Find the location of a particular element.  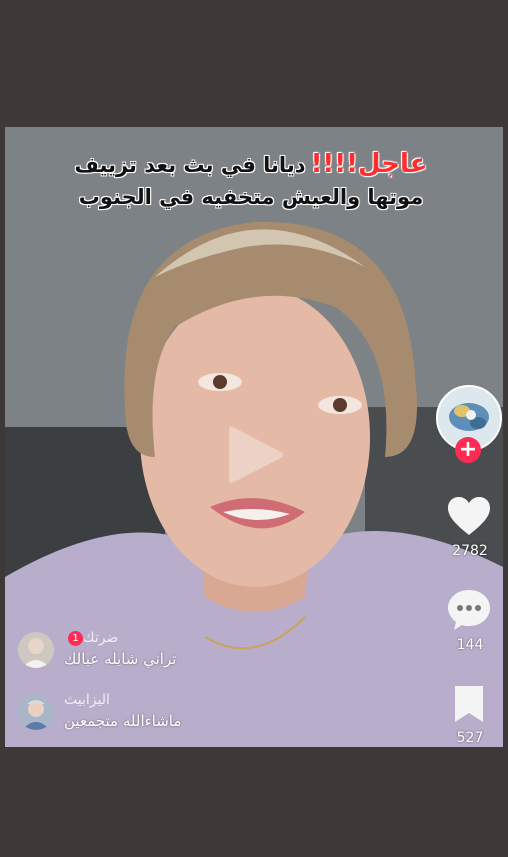

play-icon is located at coordinates (256, 455).